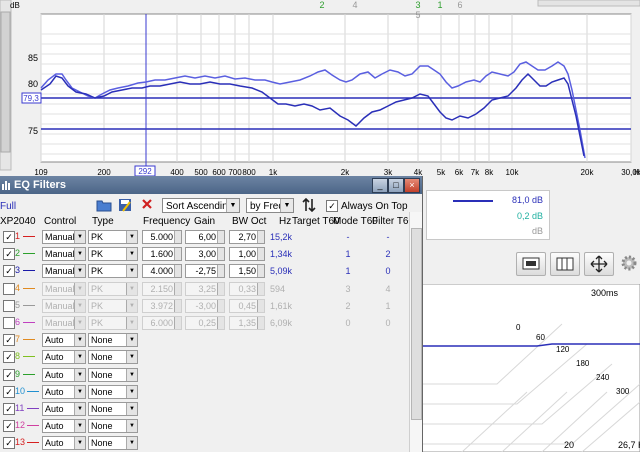 The image size is (640, 452). Describe the element at coordinates (531, 368) in the screenshot. I see `decay-waterfall-graph: 300ms 0 60 120 180 240 300 20 26,7 Hz` at that location.